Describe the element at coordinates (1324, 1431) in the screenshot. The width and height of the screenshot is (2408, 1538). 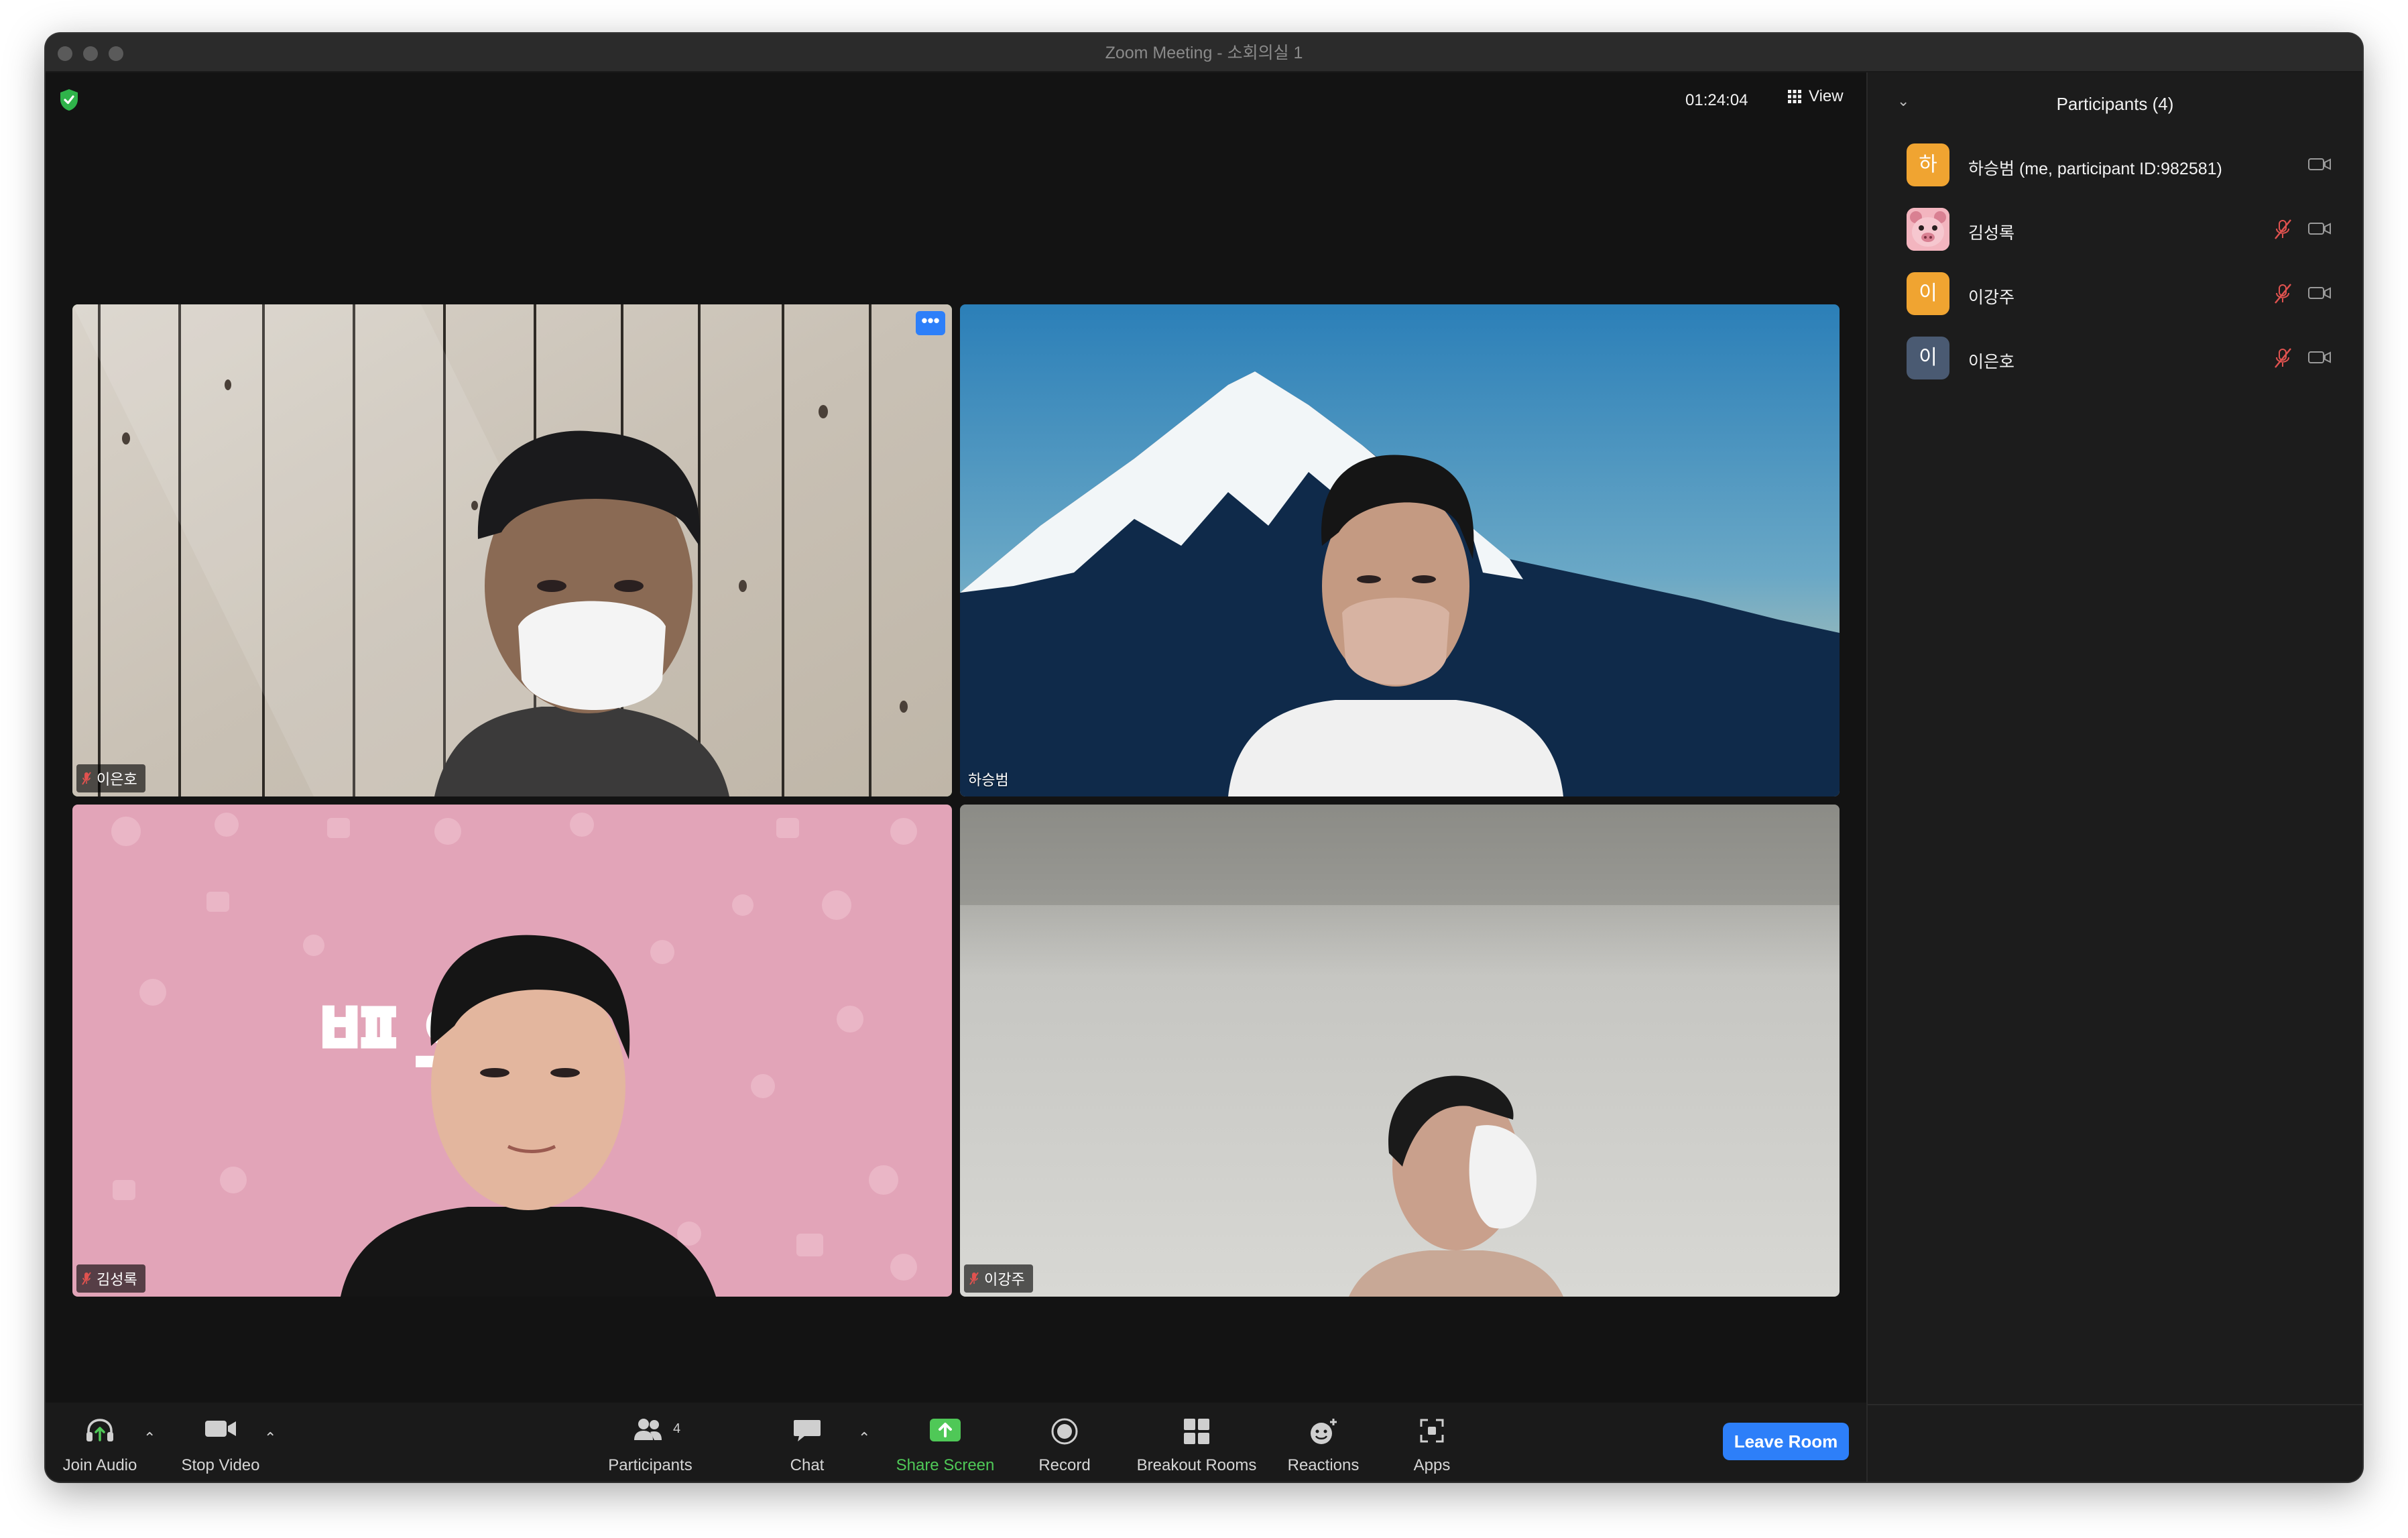
I see `reactions-smiley-icon` at that location.